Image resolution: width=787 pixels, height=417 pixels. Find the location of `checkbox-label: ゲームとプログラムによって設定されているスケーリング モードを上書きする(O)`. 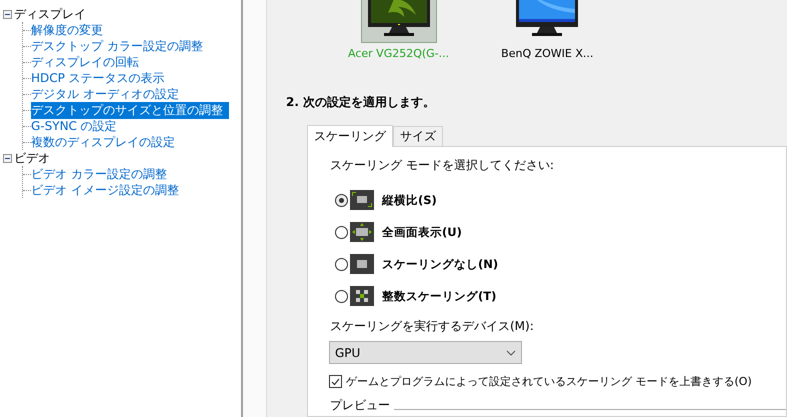

checkbox-label: ゲームとプログラムによって設定されているスケーリング モードを上書きする(O) is located at coordinates (549, 381).